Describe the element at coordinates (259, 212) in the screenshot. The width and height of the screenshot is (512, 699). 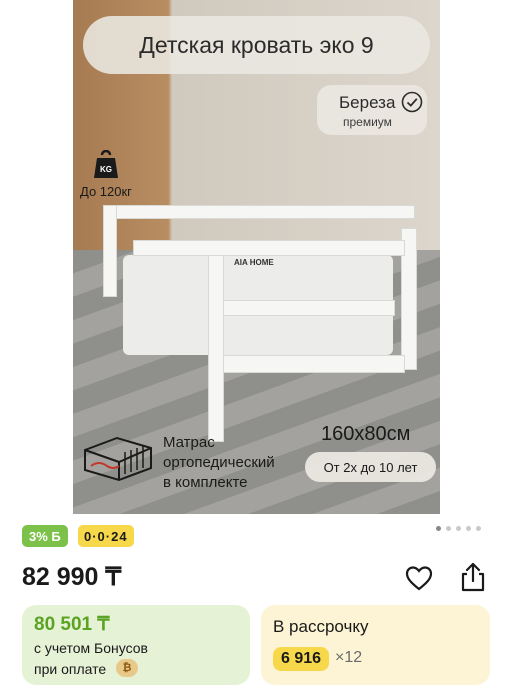
I see `bed-back-rail` at that location.